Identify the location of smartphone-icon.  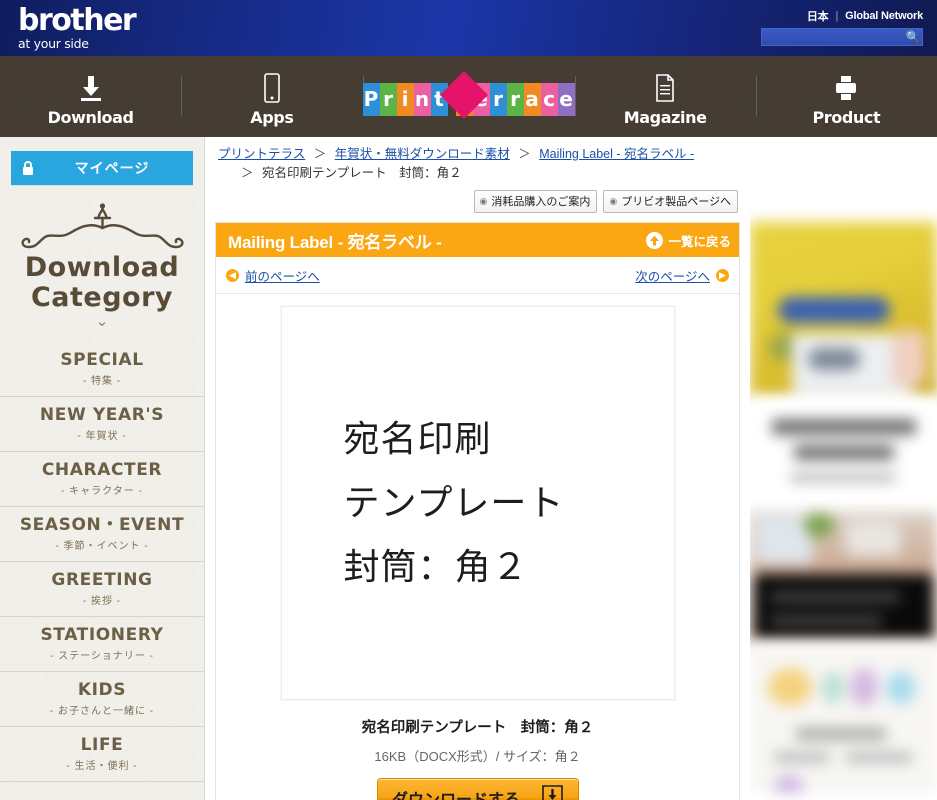
(272, 87).